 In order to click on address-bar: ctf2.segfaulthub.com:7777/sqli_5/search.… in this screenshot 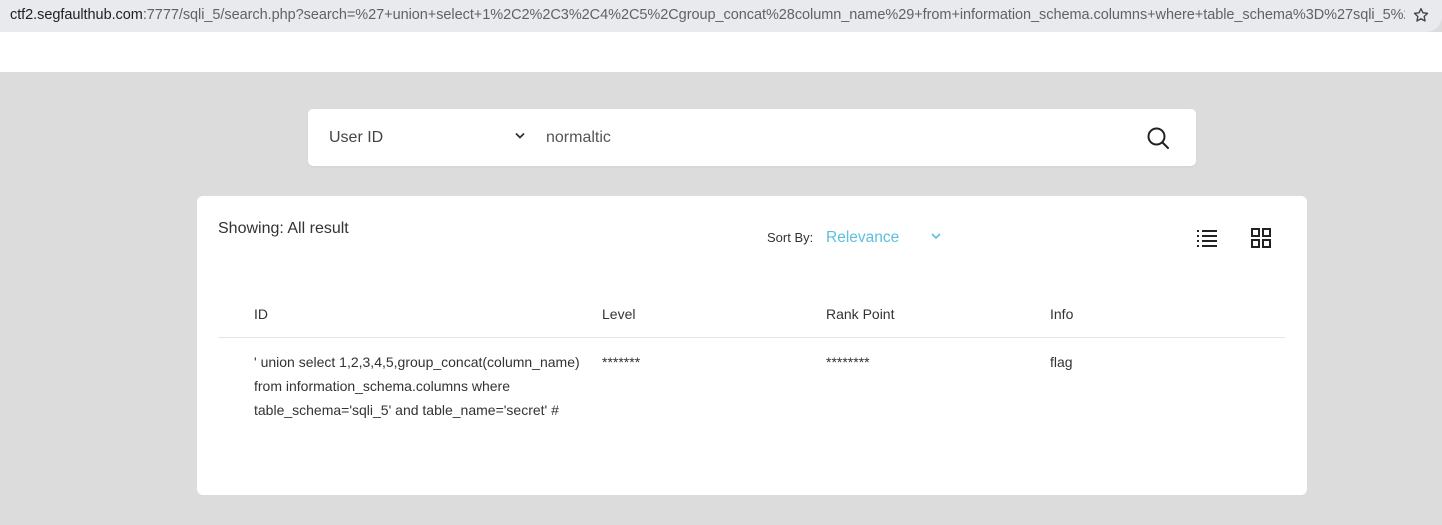, I will do `click(721, 16)`.